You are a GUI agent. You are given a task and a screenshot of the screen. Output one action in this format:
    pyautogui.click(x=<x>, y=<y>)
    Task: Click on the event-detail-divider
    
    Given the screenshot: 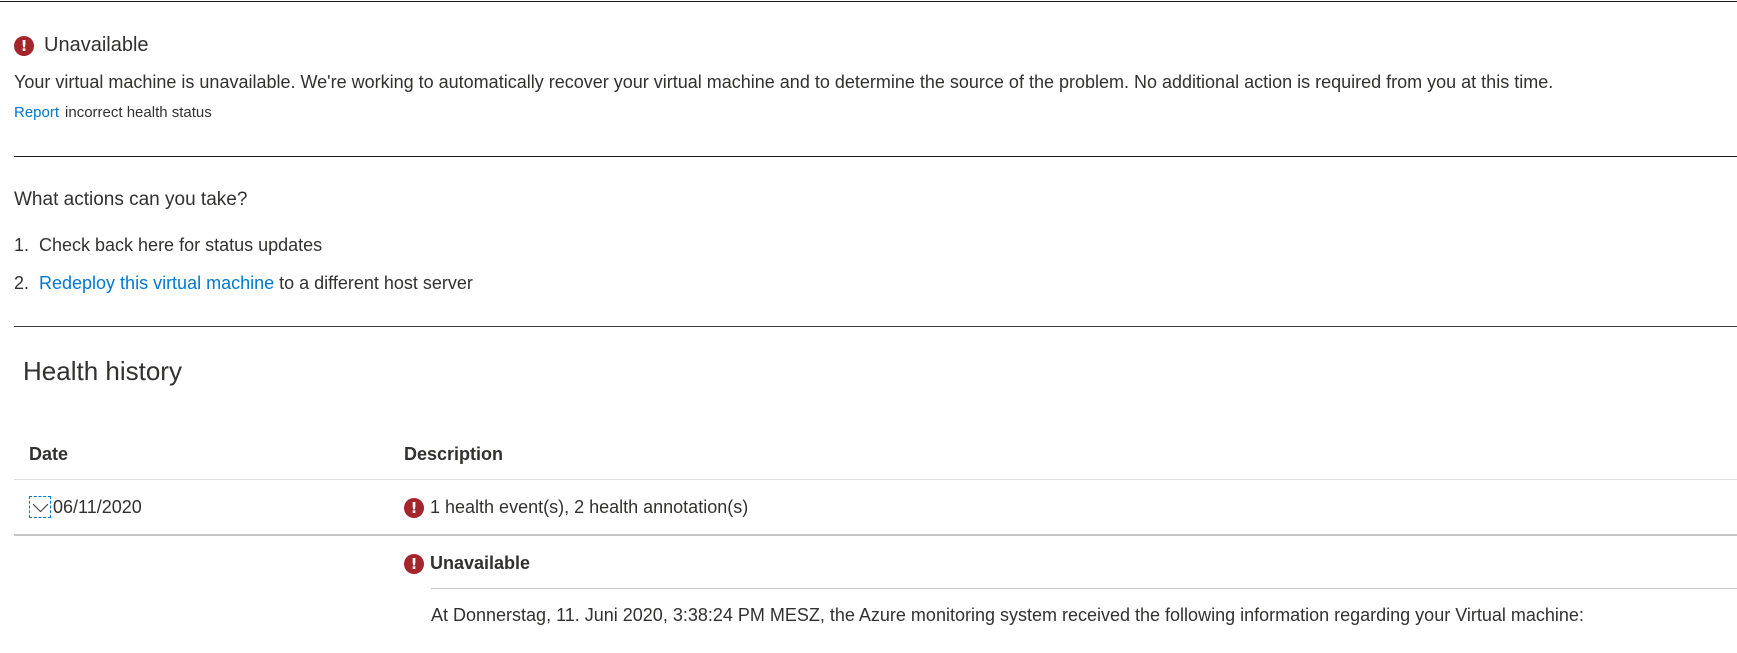 What is the action you would take?
    pyautogui.click(x=1084, y=588)
    